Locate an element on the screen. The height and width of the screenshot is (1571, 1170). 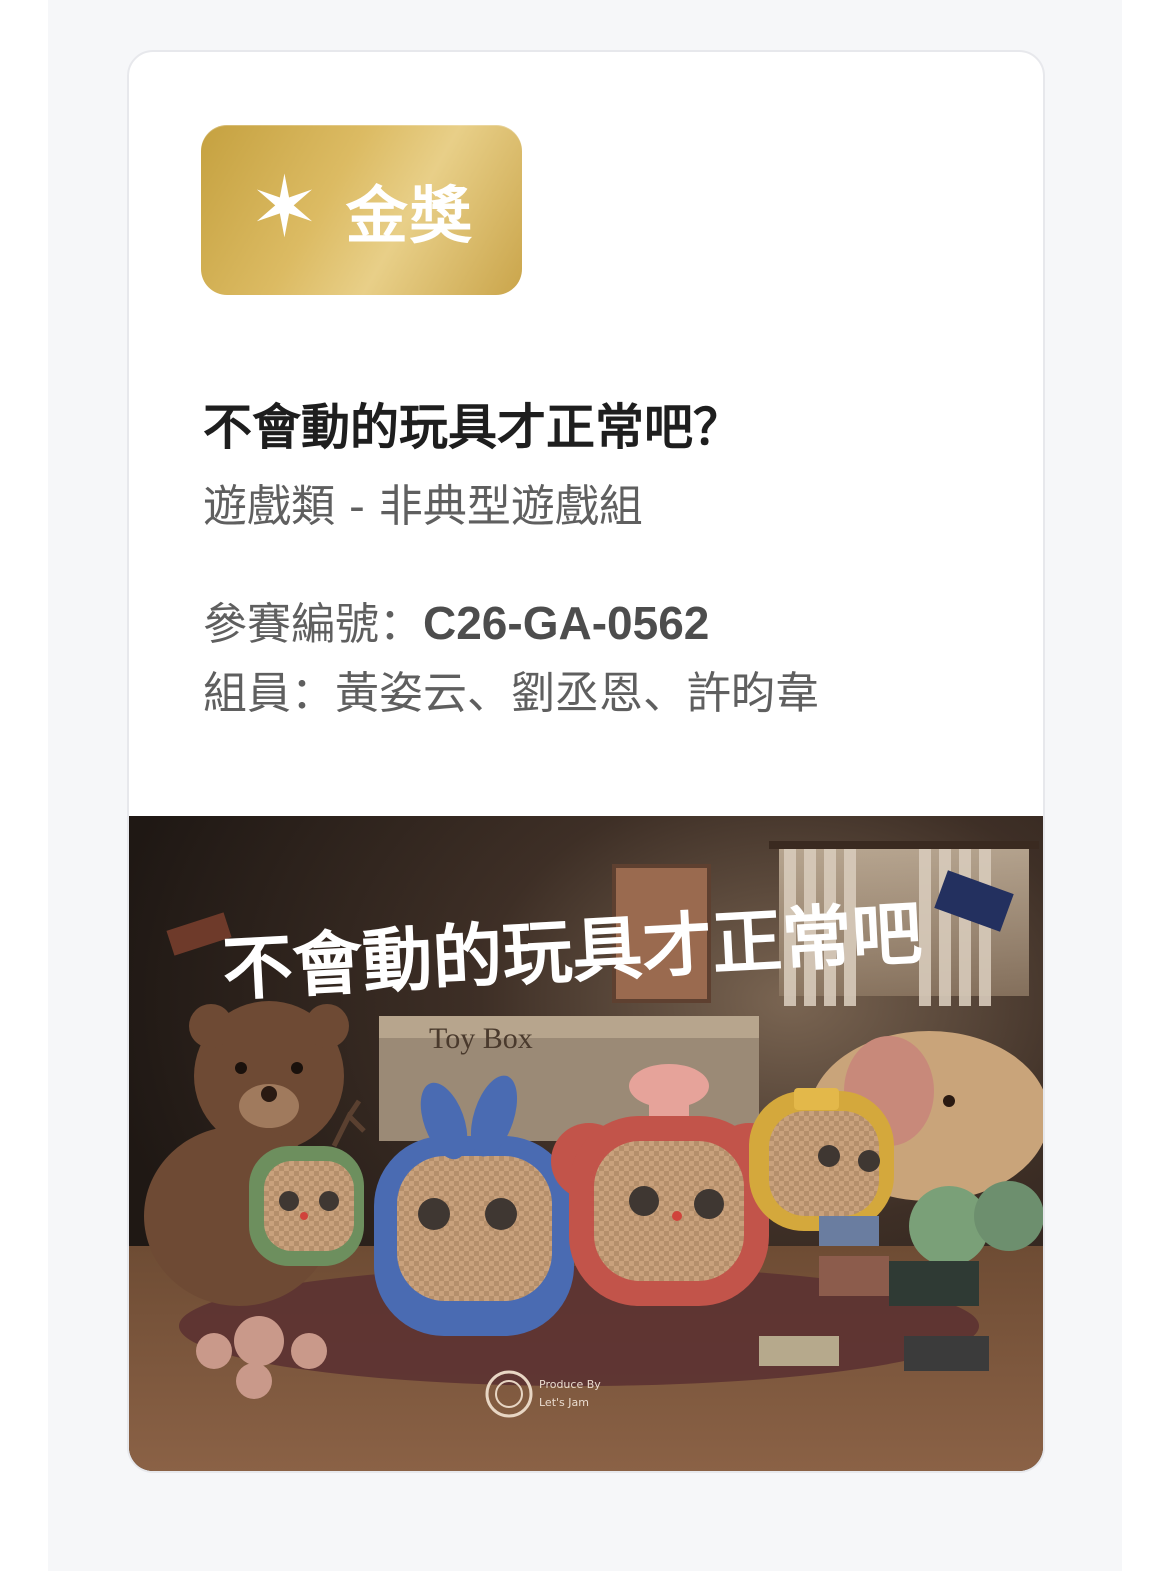
gold-award-badge: ✶ 金獎 is located at coordinates (361, 210).